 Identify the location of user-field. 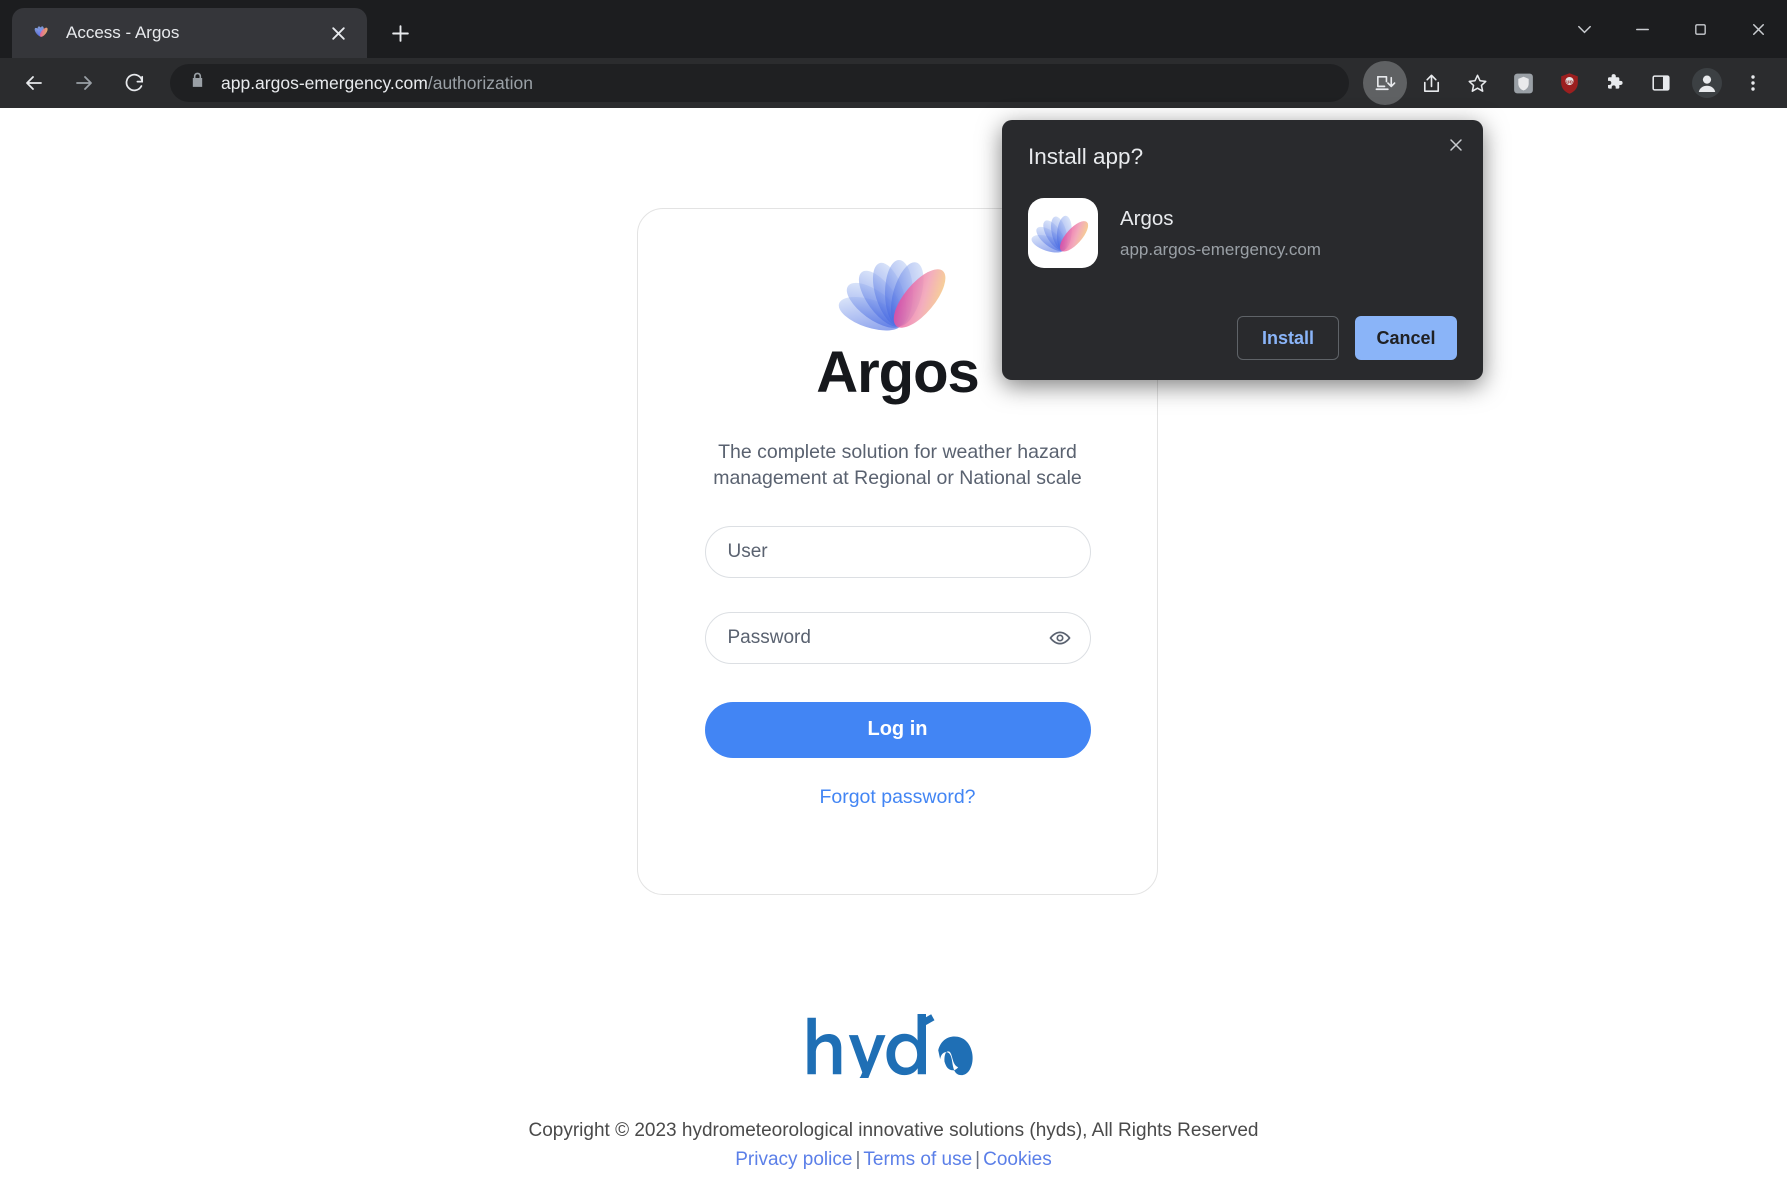
(897, 551).